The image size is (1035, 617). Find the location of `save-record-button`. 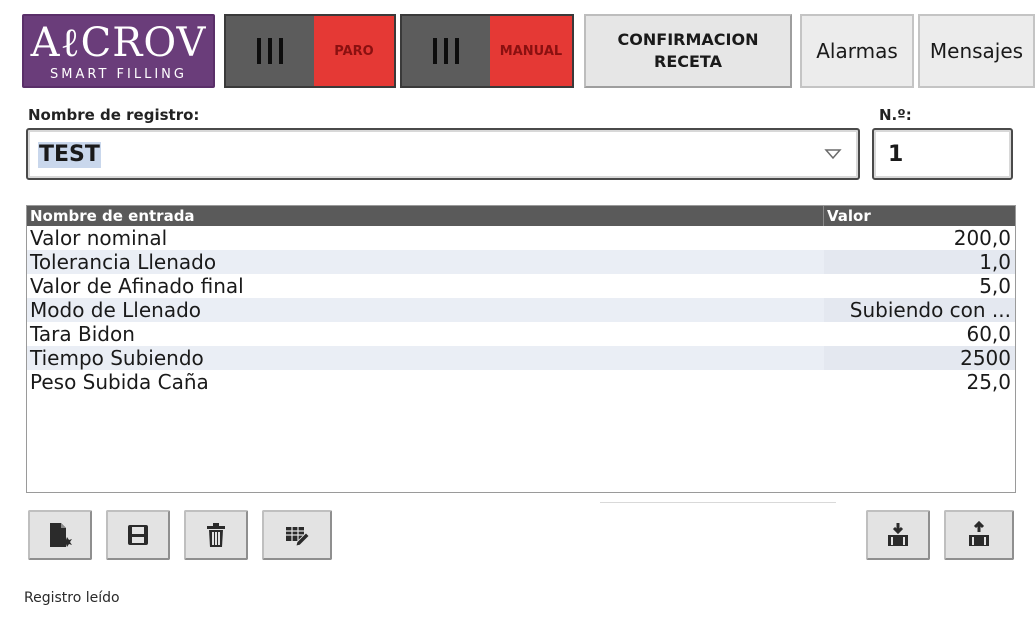

save-record-button is located at coordinates (138, 535).